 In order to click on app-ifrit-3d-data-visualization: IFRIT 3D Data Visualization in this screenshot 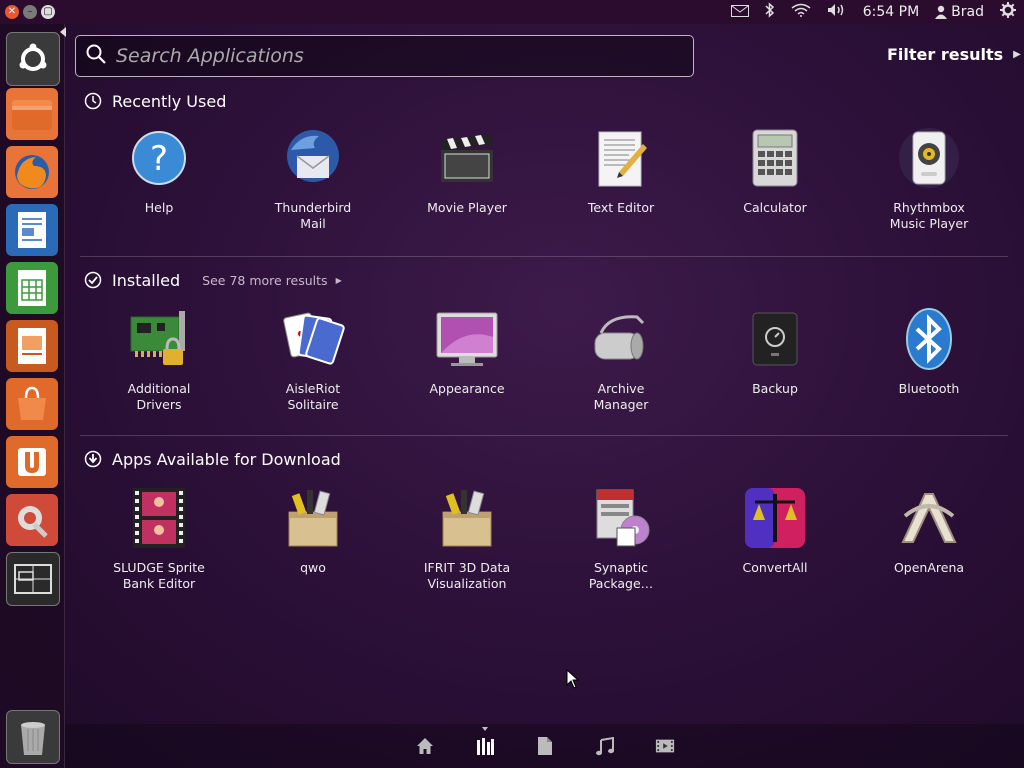, I will do `click(467, 539)`.